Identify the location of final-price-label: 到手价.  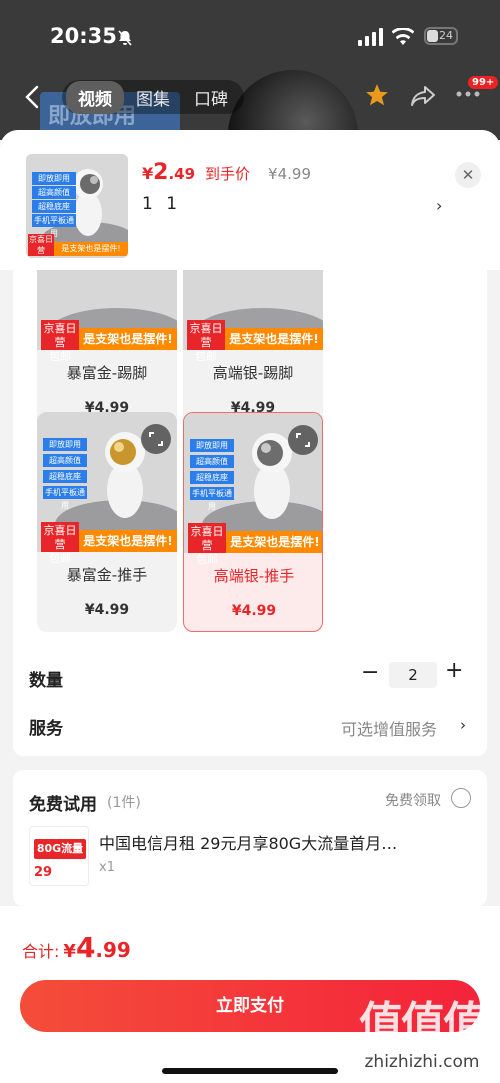
(228, 174).